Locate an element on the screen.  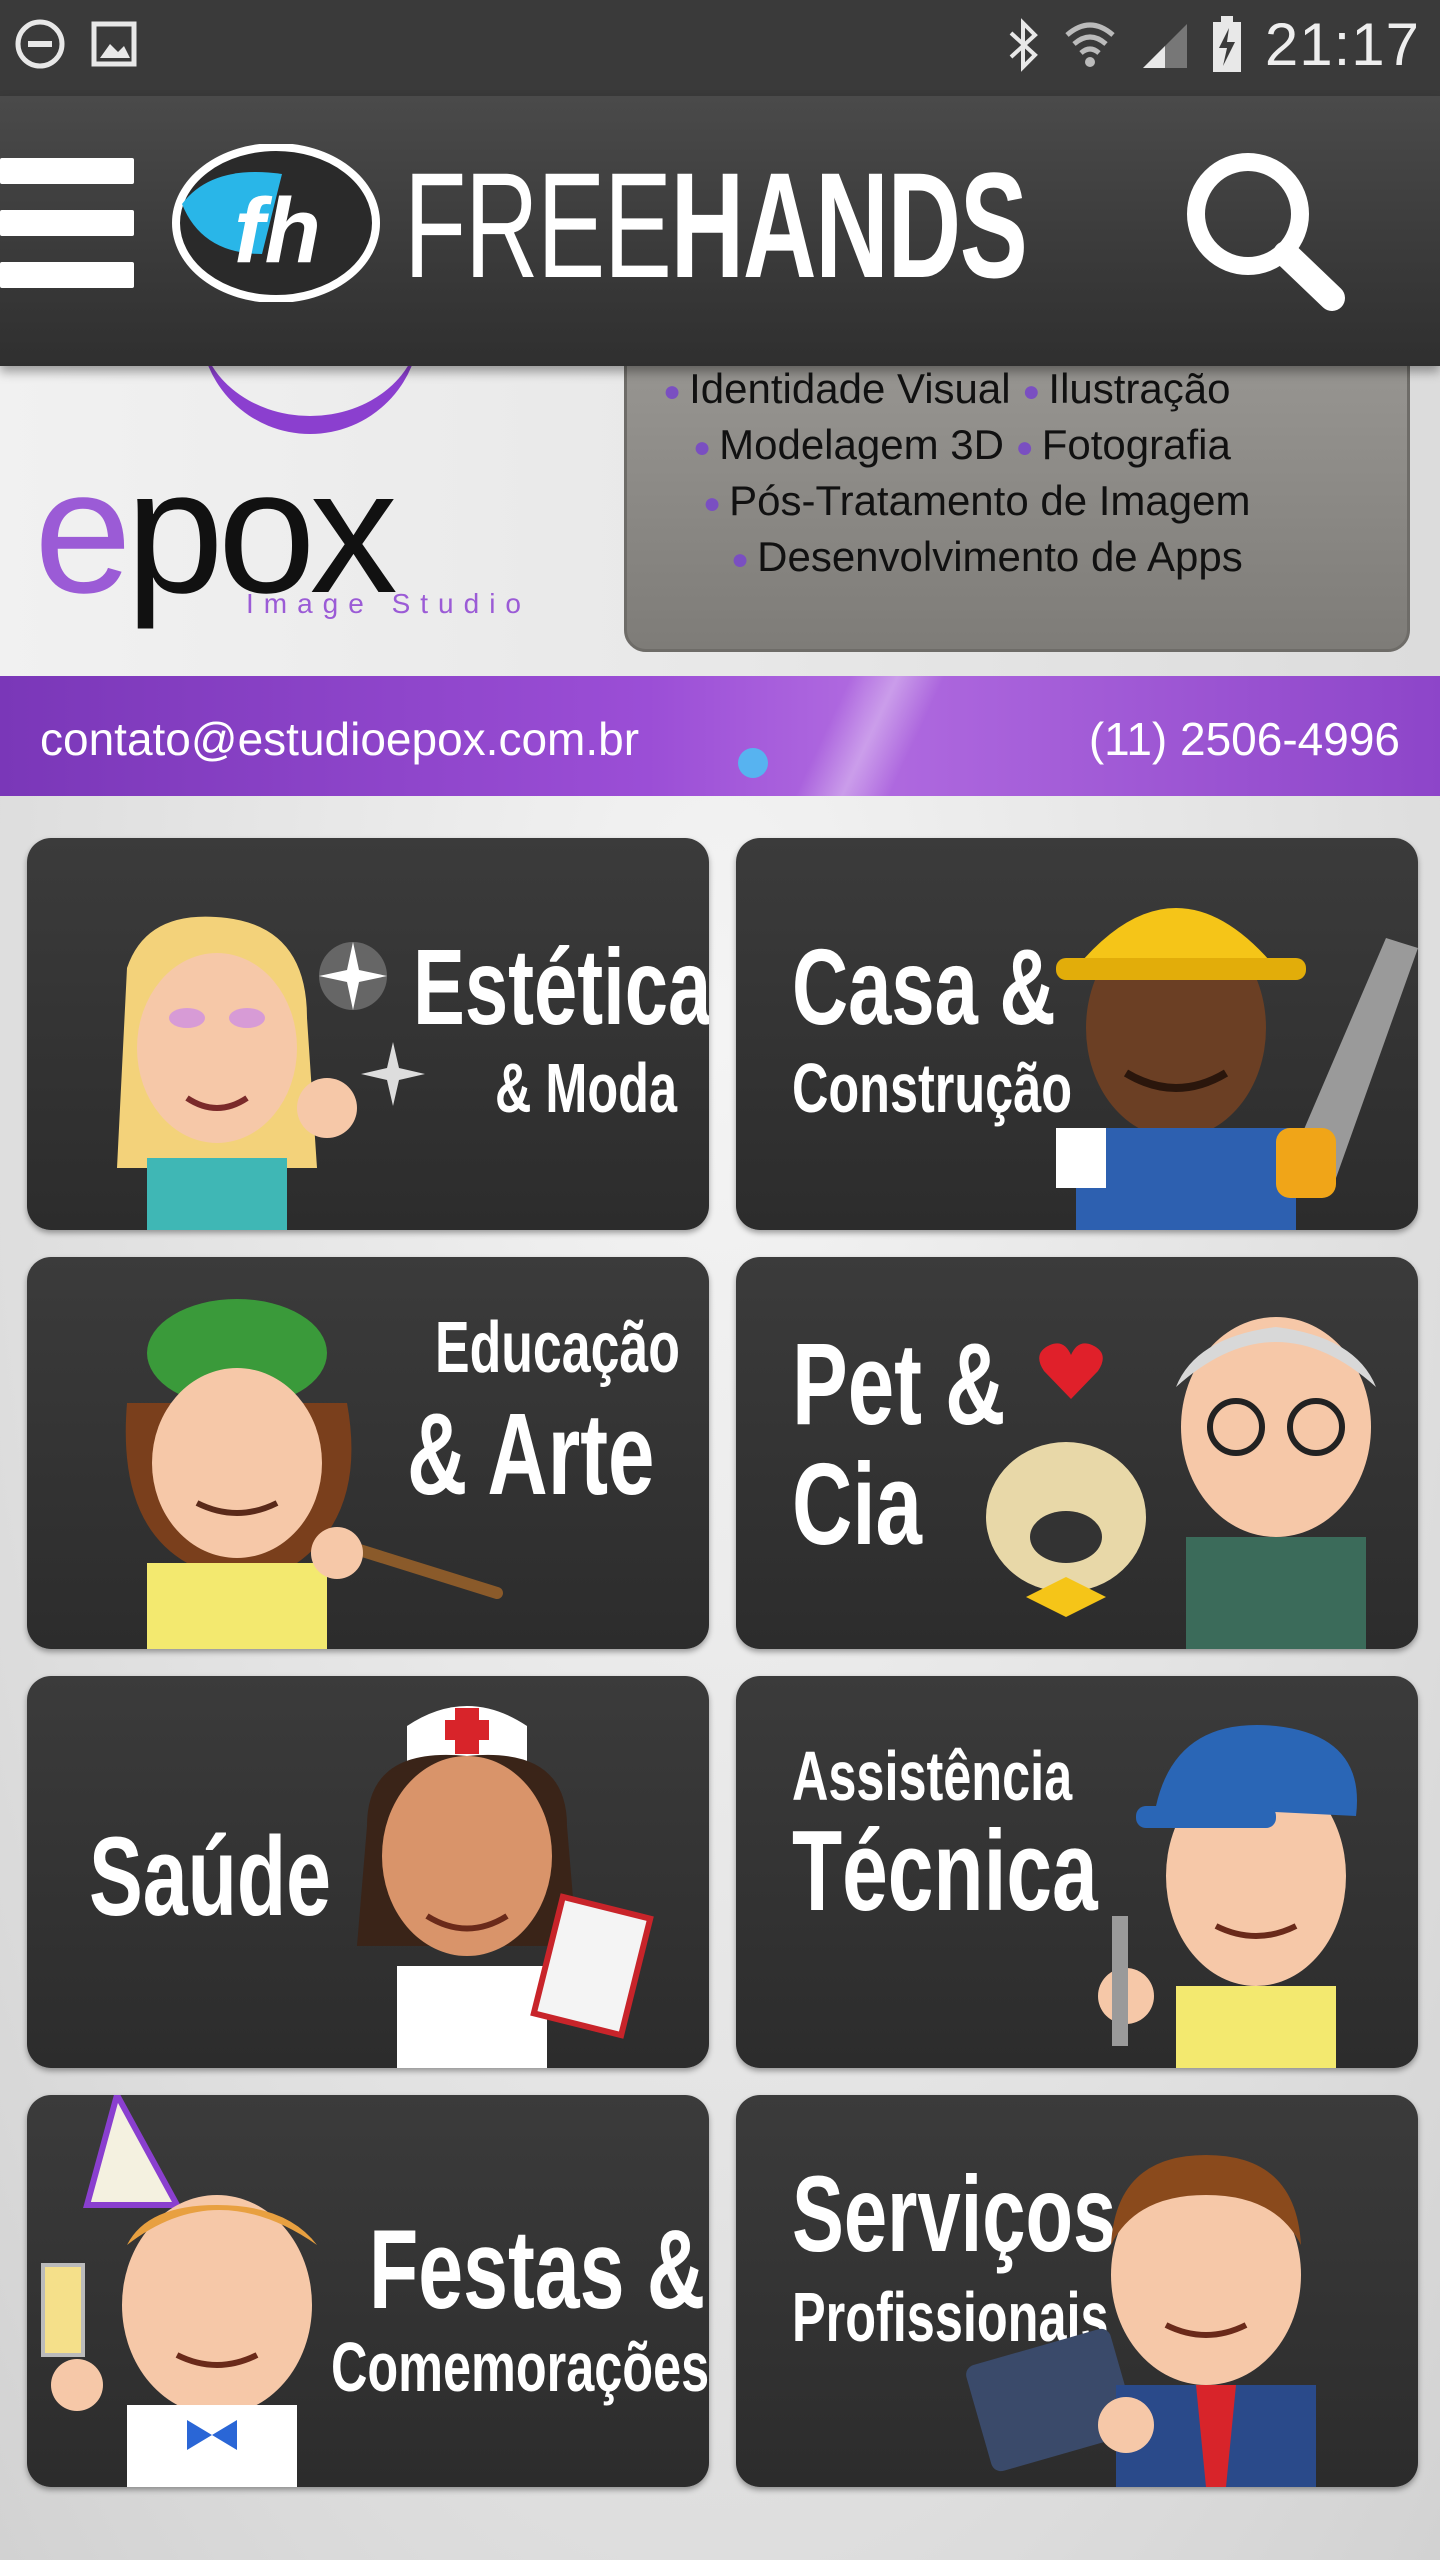
category-title: & Arte is located at coordinates (531, 1454).